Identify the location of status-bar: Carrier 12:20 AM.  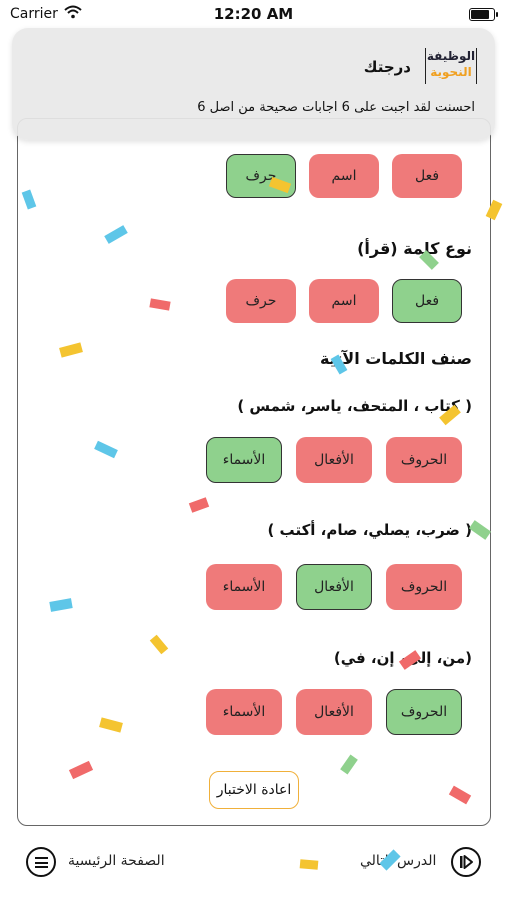
(253, 15).